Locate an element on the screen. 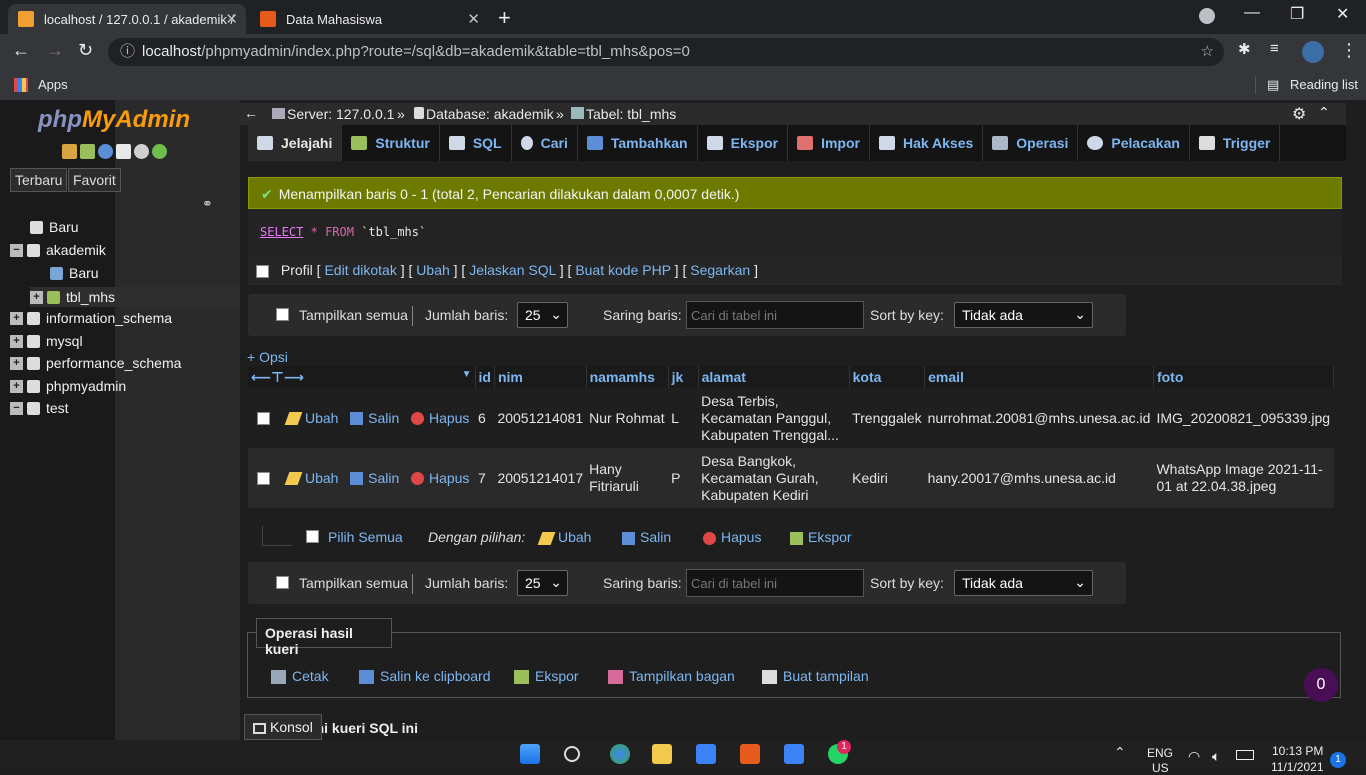  bulk-copy-button: Salin is located at coordinates (646, 537).